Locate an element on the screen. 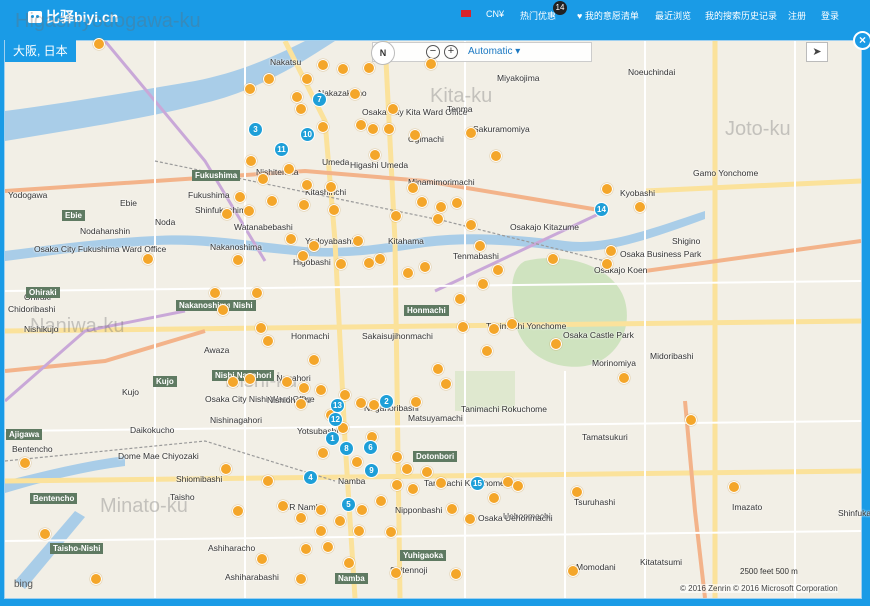 The image size is (870, 606). register-link: 注册 is located at coordinates (797, 15).